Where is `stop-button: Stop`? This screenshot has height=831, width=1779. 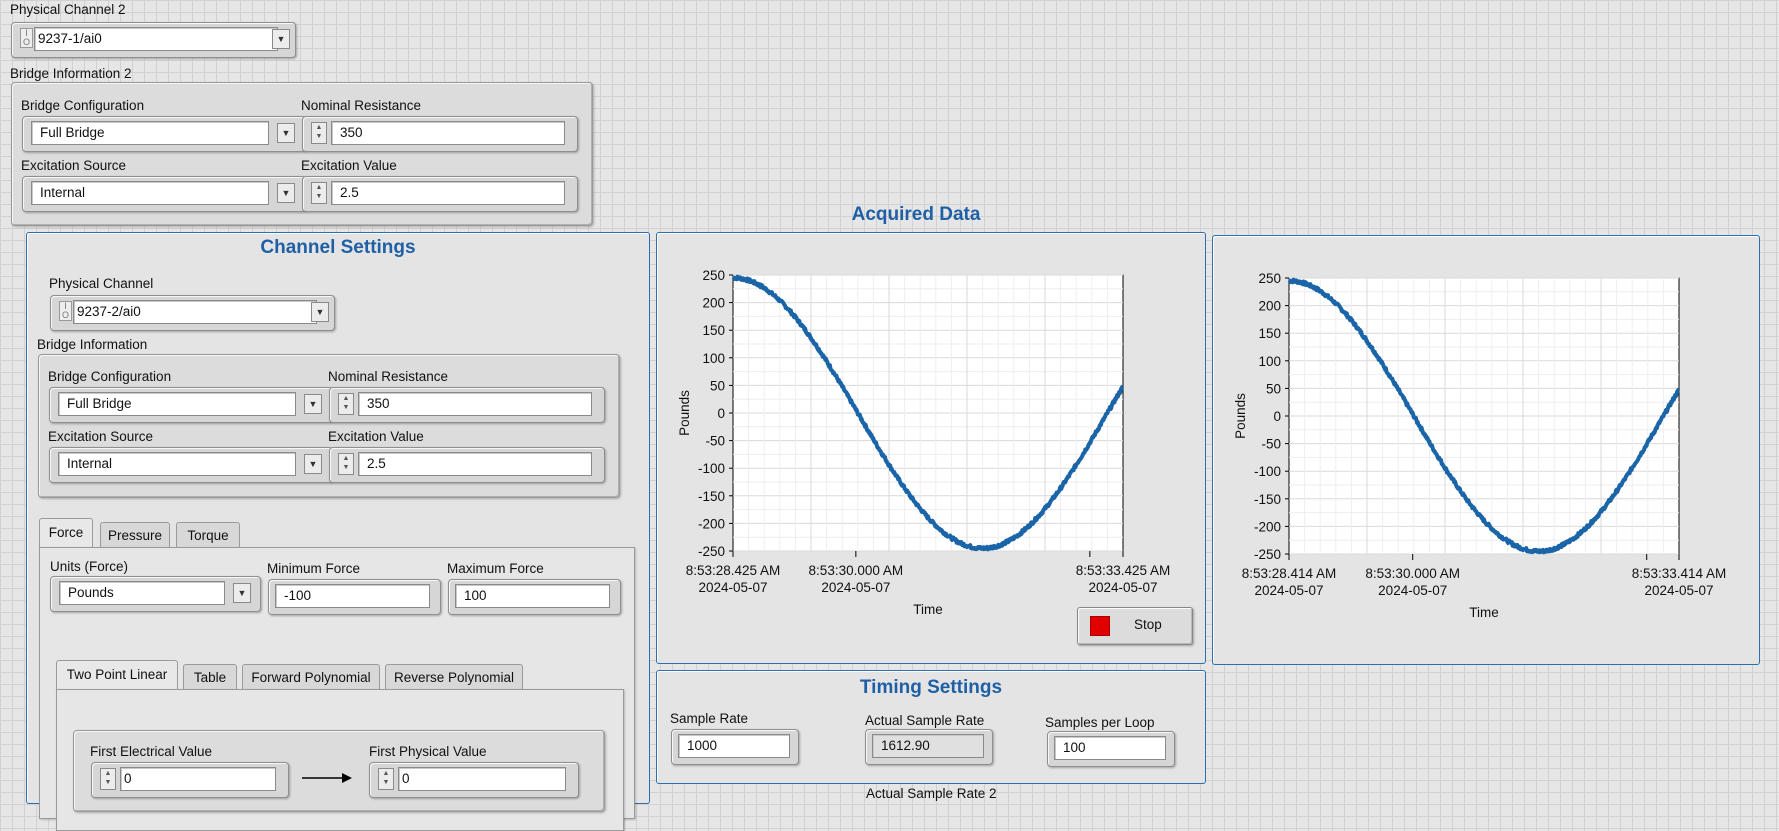
stop-button: Stop is located at coordinates (1135, 626).